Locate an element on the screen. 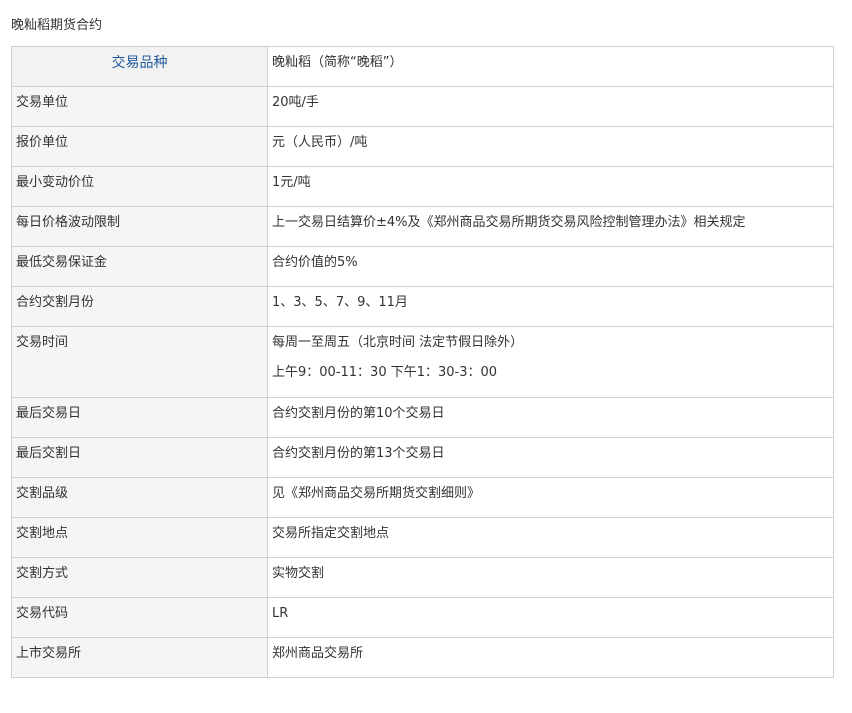  row-key-cell: 交割方式 is located at coordinates (139, 577).